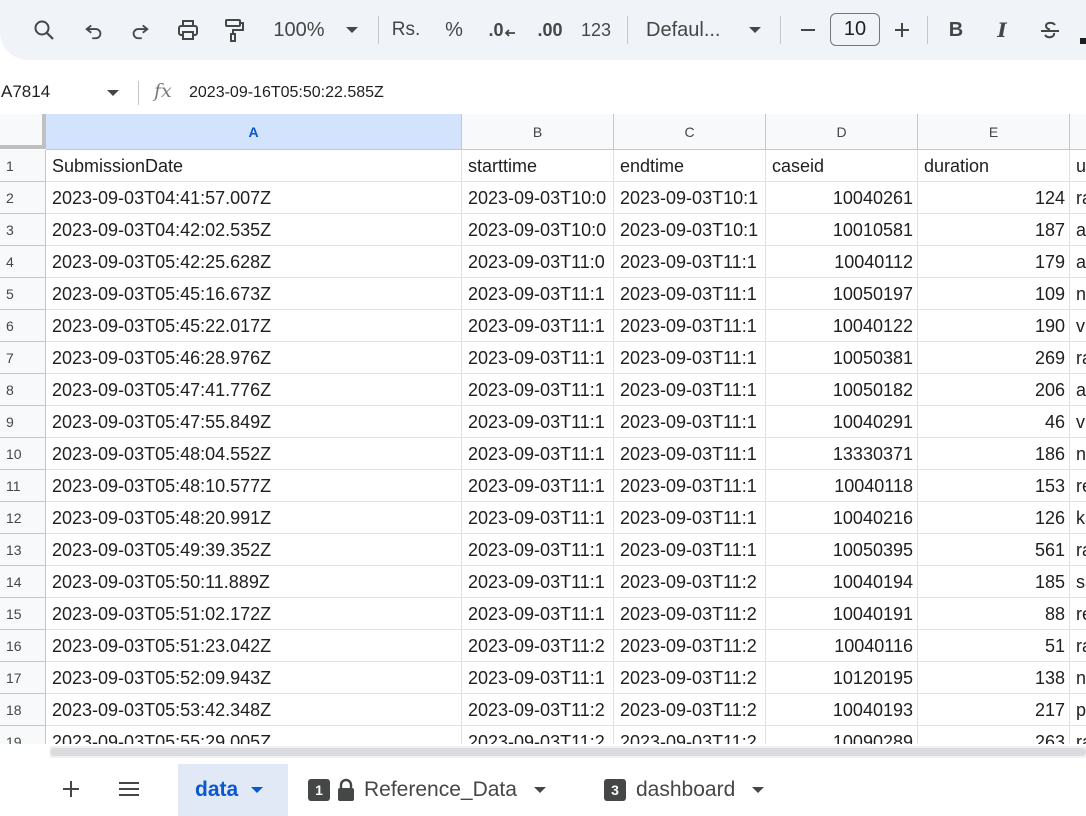 This screenshot has height=816, width=1086. What do you see at coordinates (842, 550) in the screenshot?
I see `cell: 10050395` at bounding box center [842, 550].